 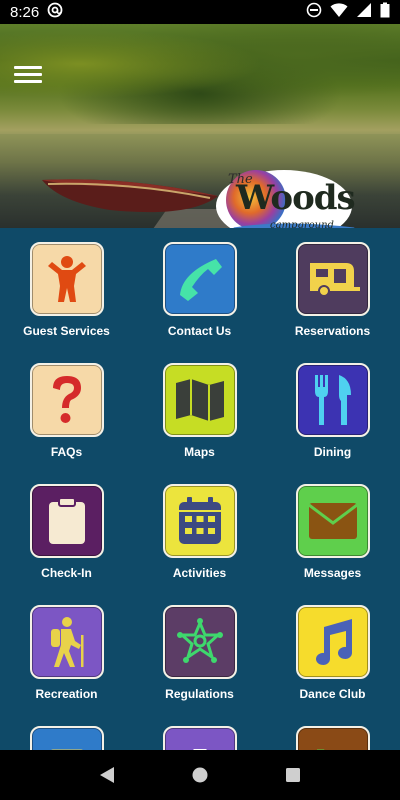 I want to click on back-triangle-icon, so click(x=106, y=775).